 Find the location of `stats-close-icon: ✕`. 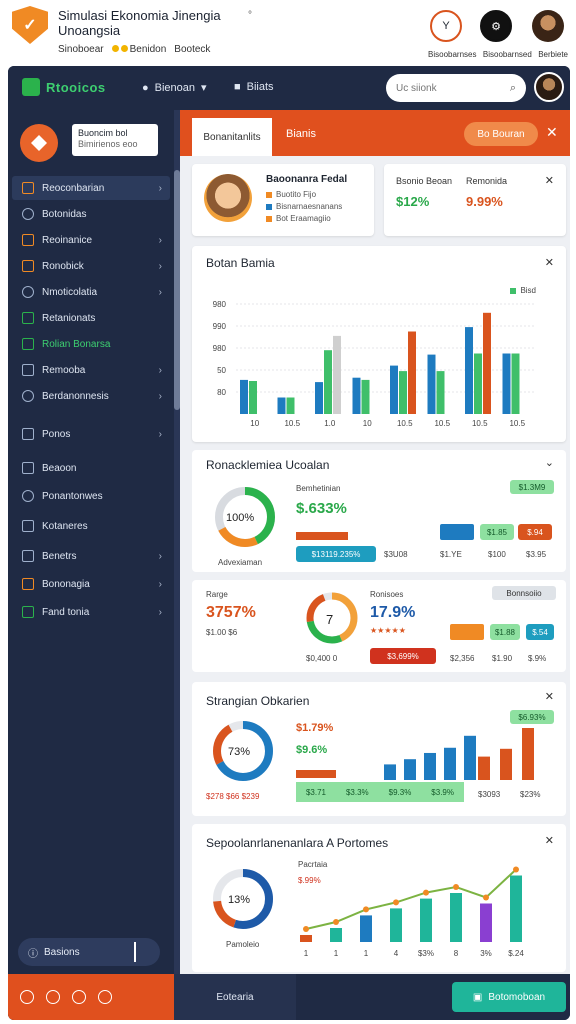

stats-close-icon: ✕ is located at coordinates (549, 180).